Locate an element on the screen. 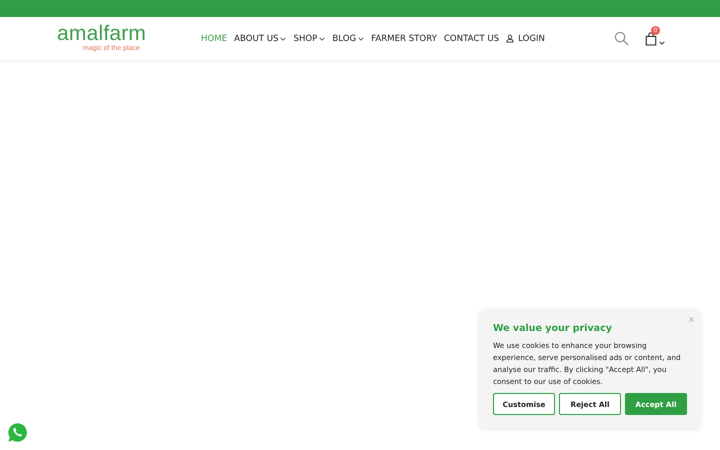  nav-link: LOGIN is located at coordinates (525, 39).